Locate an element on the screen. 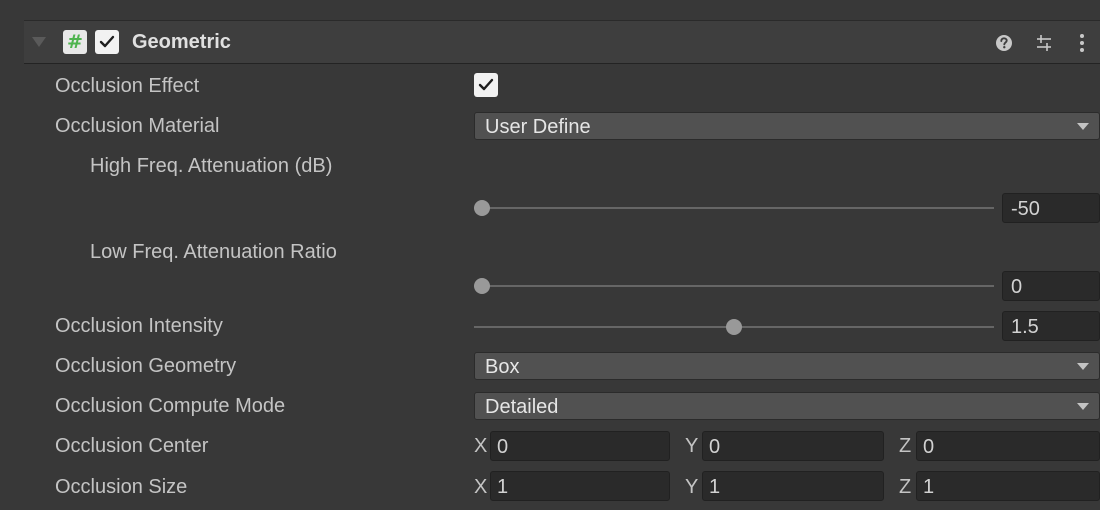 Image resolution: width=1100 pixels, height=510 pixels. high-freq-label: High Freq. Attenuation (dB) is located at coordinates (211, 166).